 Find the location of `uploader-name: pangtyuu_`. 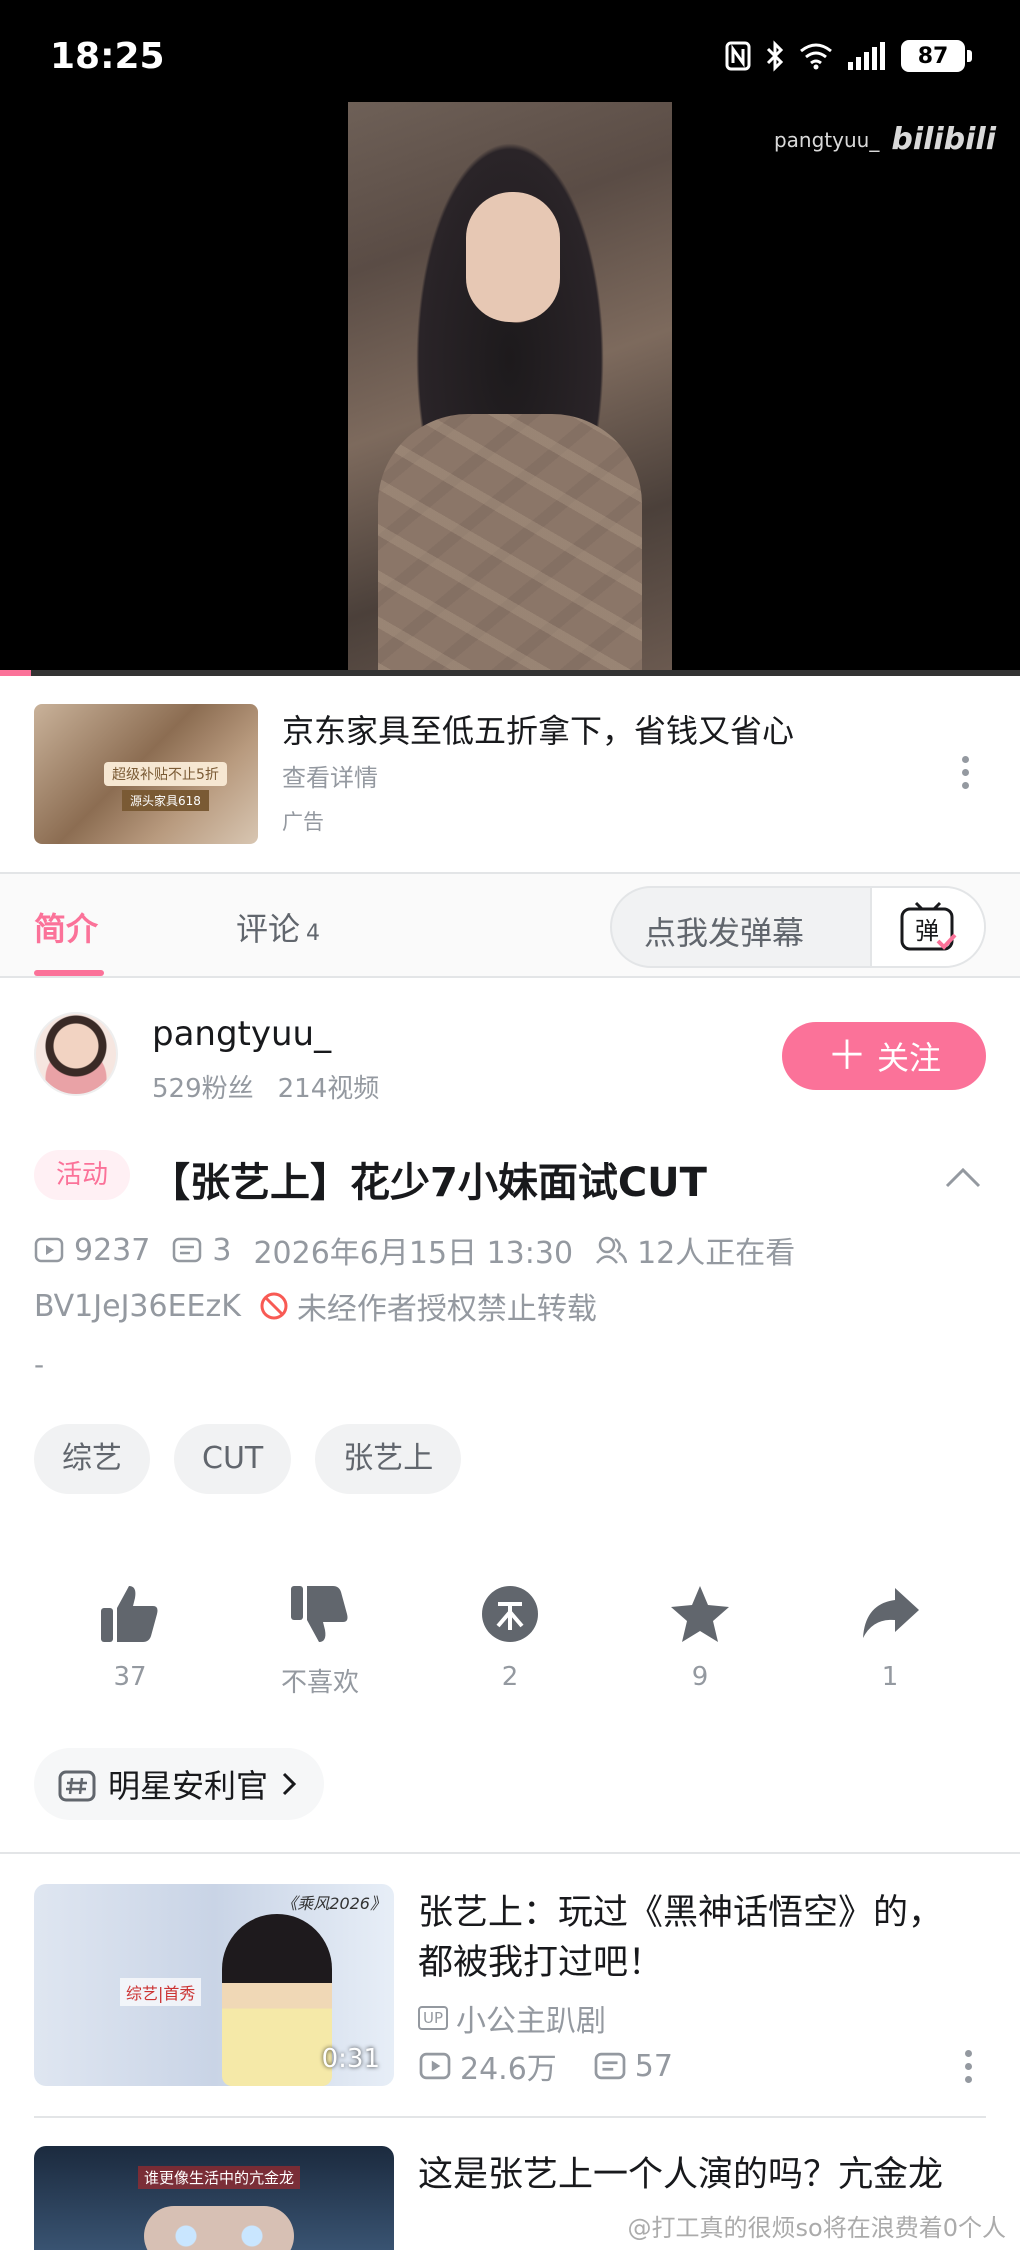

uploader-name: pangtyuu_ is located at coordinates (241, 1034).